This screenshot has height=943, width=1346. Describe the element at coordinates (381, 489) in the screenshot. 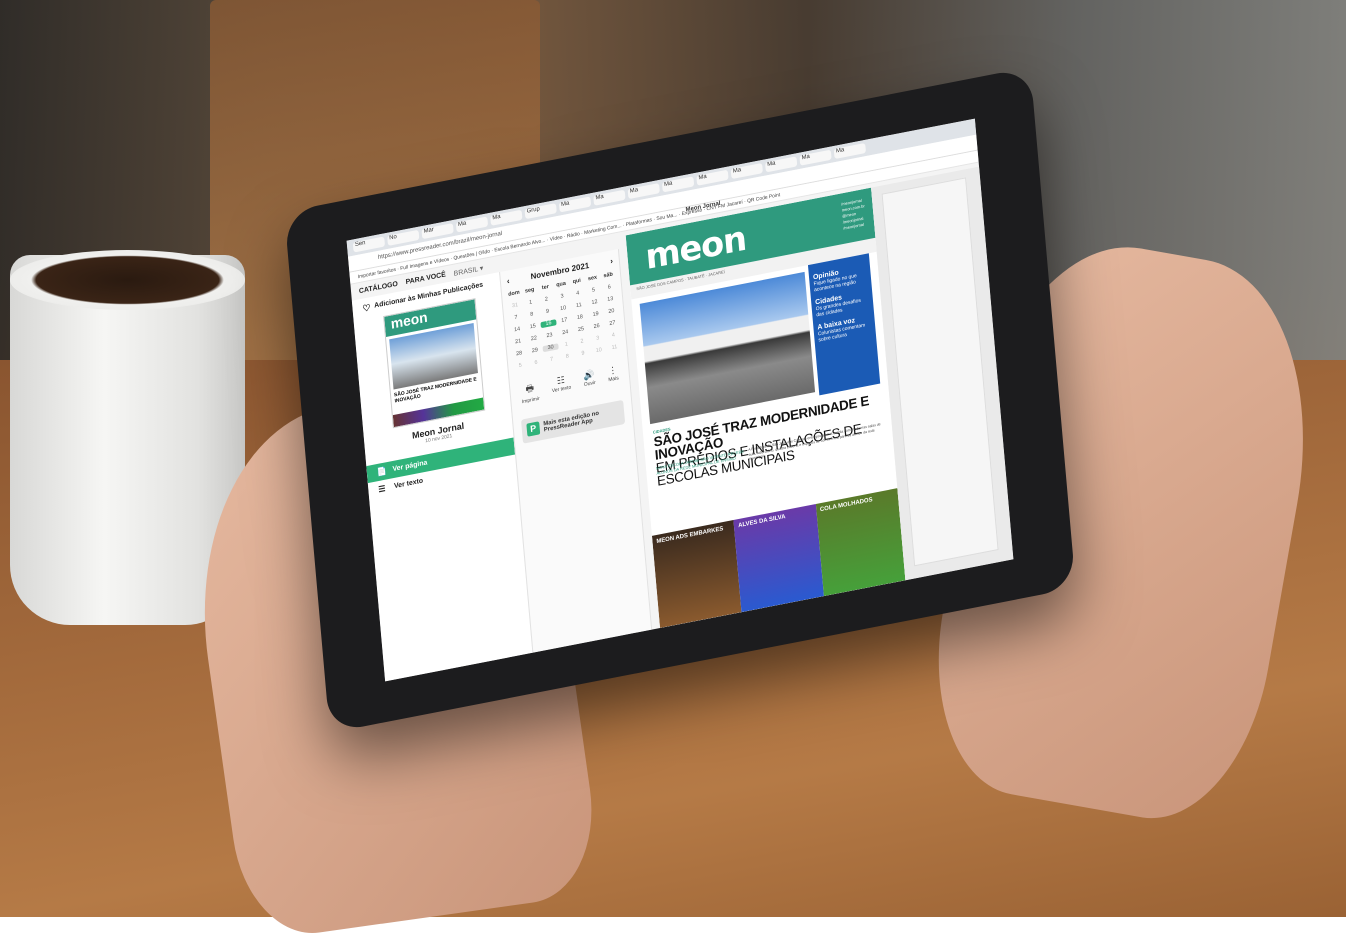

I see `text-icon: ☰` at that location.